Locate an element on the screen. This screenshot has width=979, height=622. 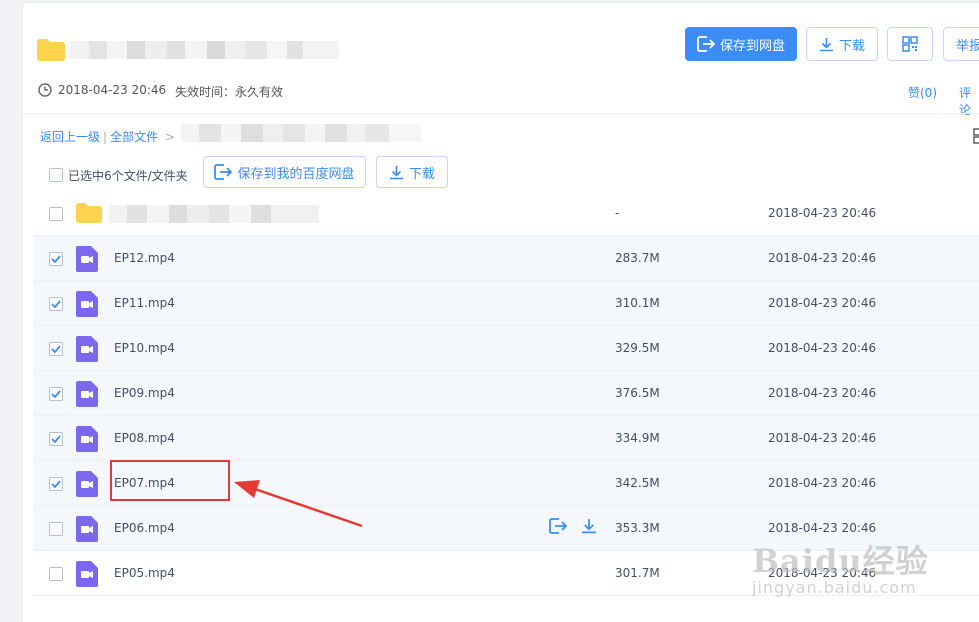
file-row: EP12.mp4 283.7M 2018-04-23 20:46 is located at coordinates (506, 258).